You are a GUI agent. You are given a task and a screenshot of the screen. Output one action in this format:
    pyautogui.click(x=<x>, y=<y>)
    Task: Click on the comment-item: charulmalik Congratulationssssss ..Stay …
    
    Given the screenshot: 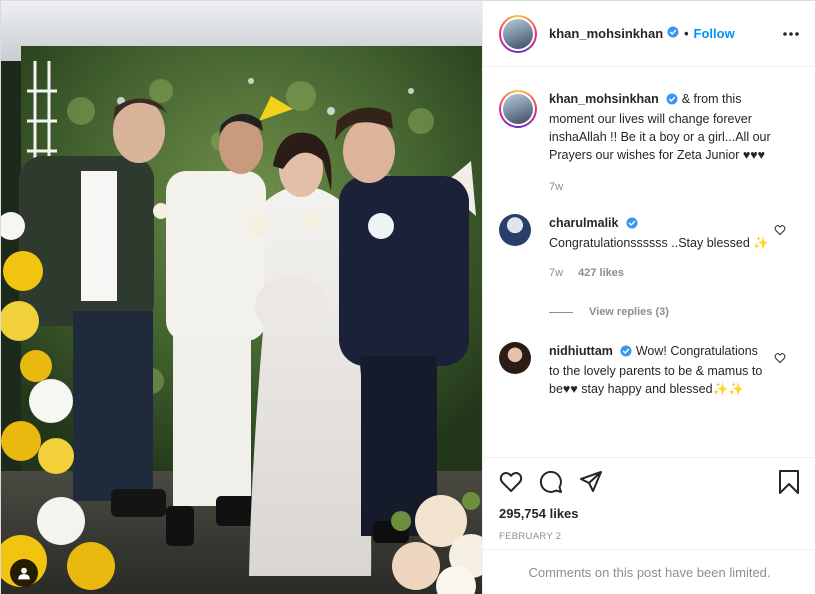 What is the action you would take?
    pyautogui.click(x=649, y=248)
    